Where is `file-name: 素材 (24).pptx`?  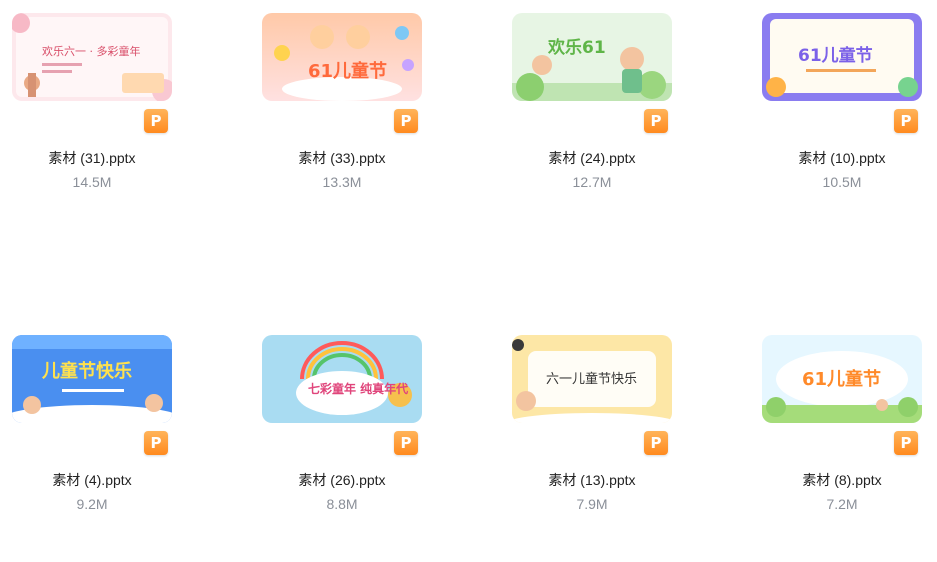
file-name: 素材 (24).pptx is located at coordinates (592, 158).